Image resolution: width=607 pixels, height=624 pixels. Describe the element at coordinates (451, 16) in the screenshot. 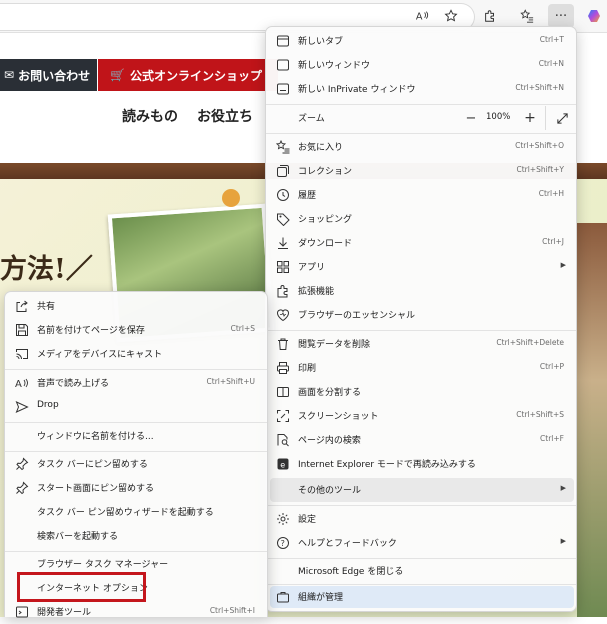

I see `star-icon` at that location.